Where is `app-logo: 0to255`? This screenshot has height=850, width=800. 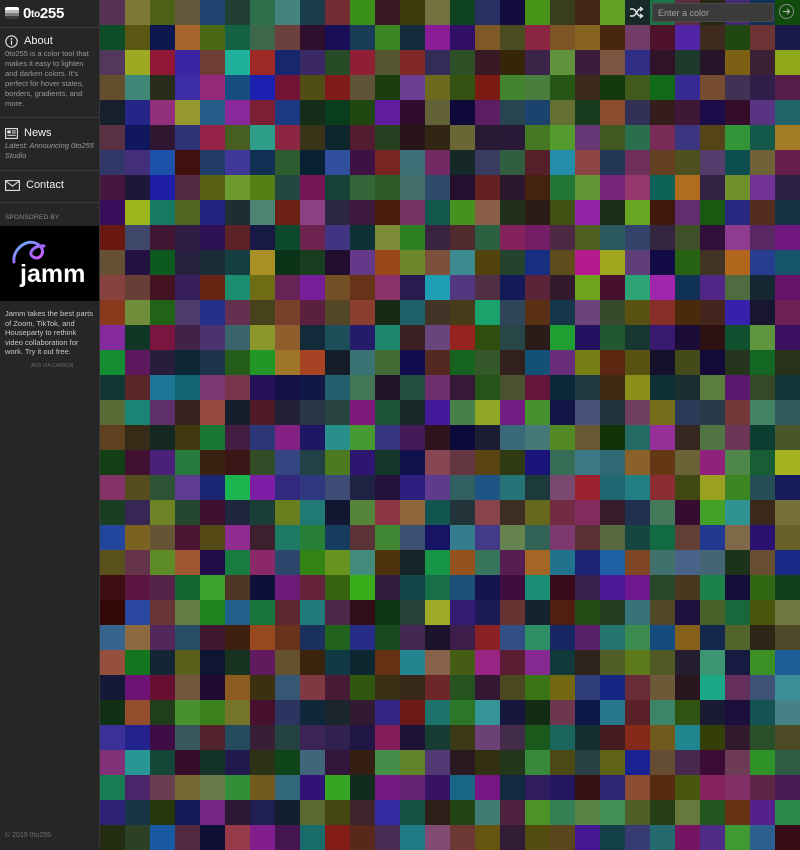 app-logo: 0to255 is located at coordinates (34, 13).